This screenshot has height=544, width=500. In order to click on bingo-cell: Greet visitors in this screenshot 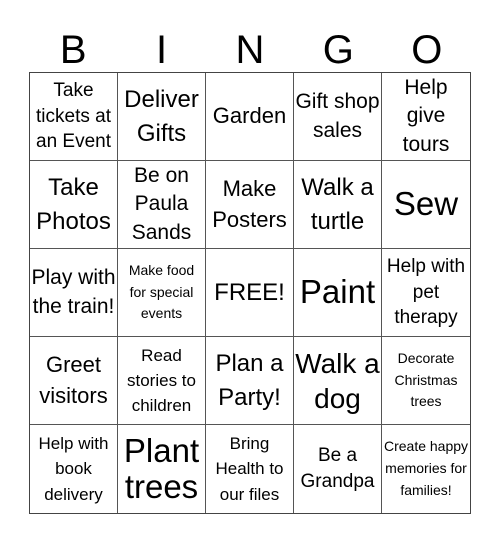, I will do `click(74, 381)`.